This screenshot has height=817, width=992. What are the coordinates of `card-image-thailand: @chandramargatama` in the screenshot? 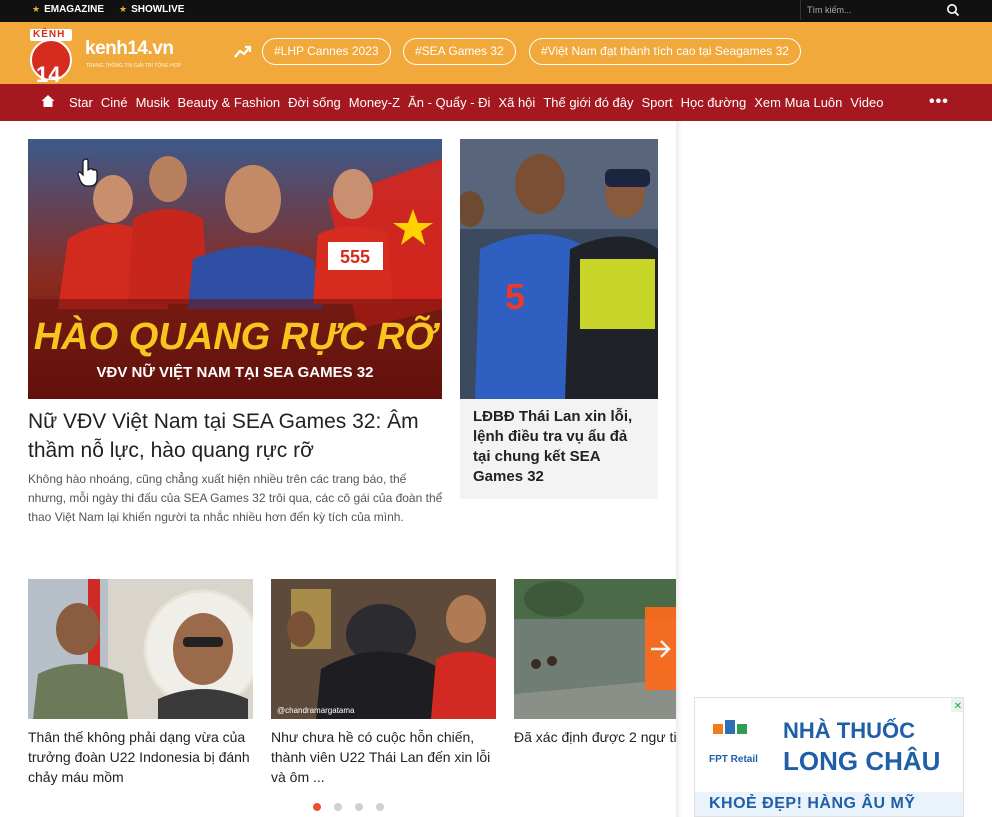 It's located at (383, 649).